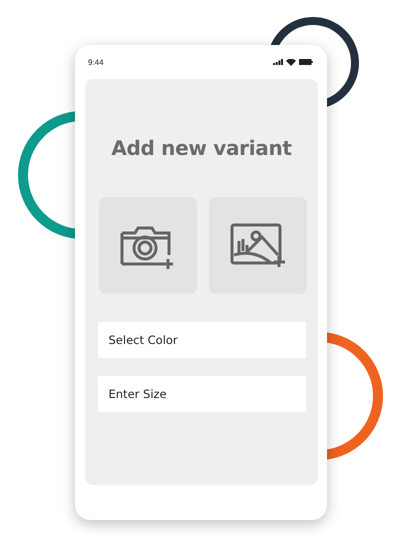  Describe the element at coordinates (306, 62) in the screenshot. I see `battery-icon` at that location.